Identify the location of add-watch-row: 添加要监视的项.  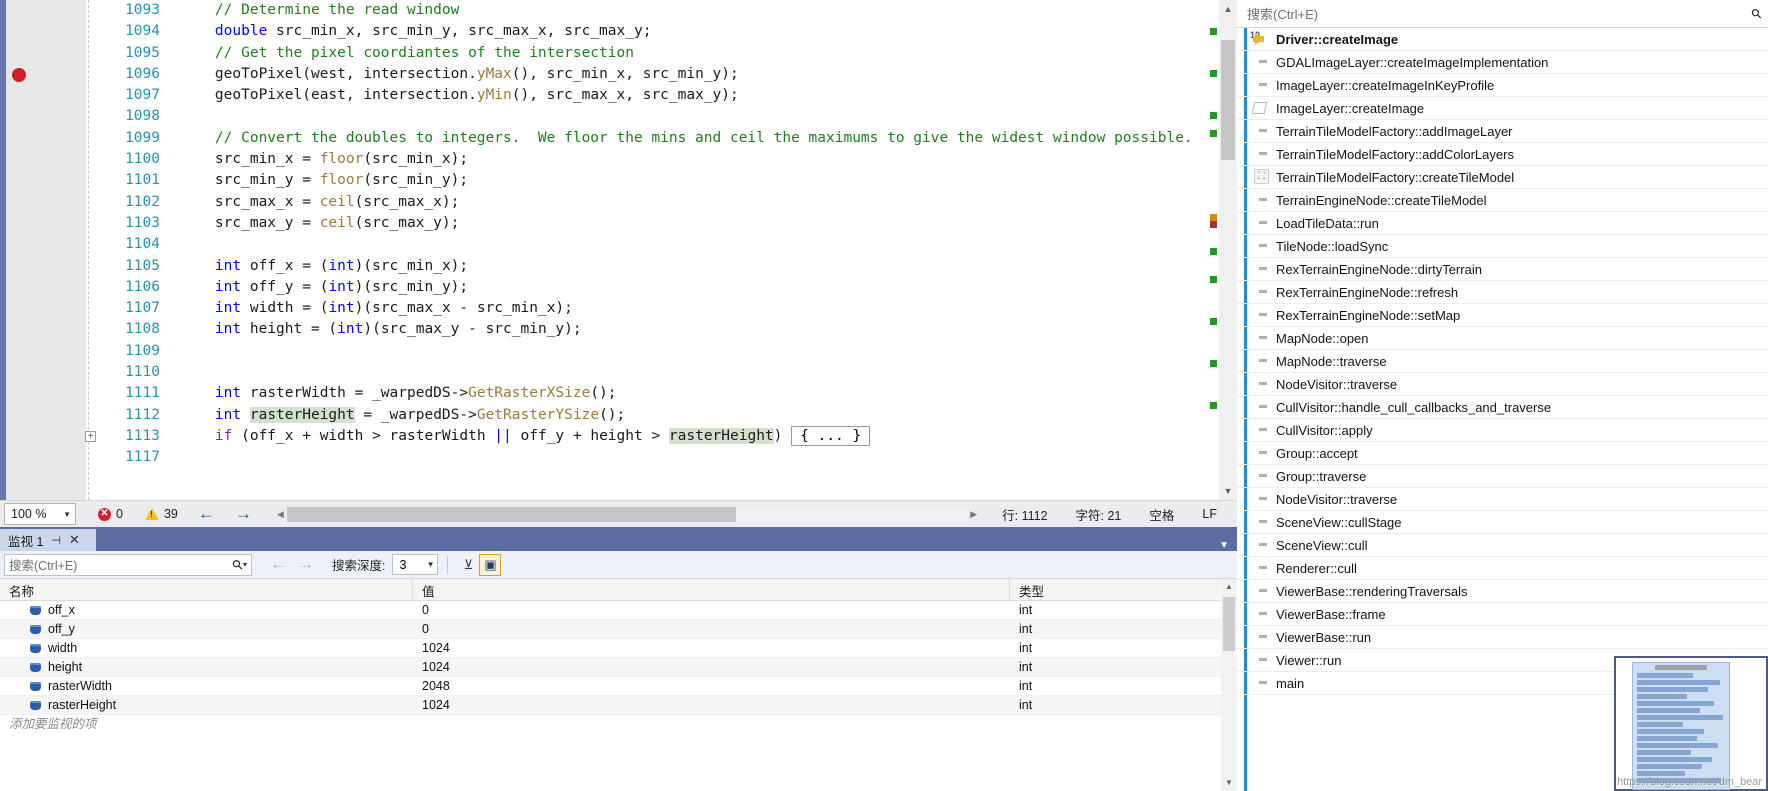
(618, 724).